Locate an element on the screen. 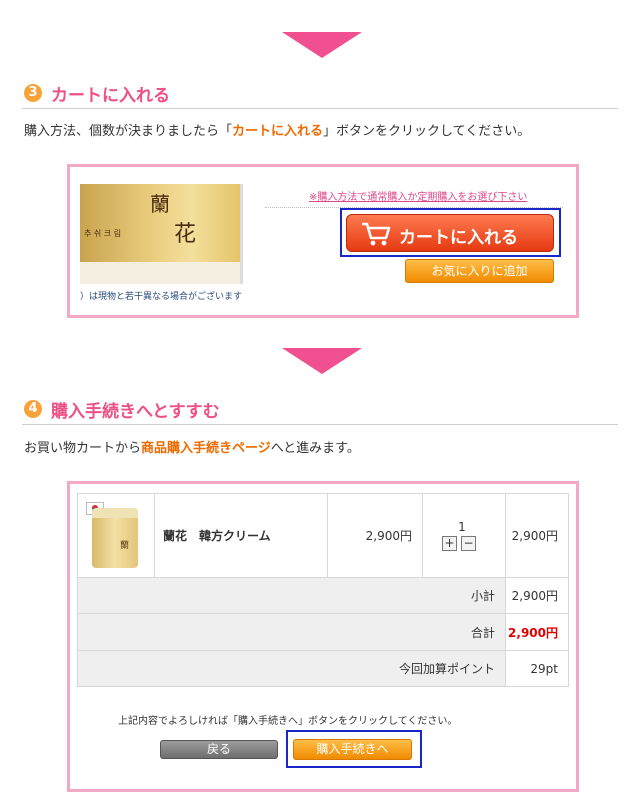  product-image-text: 추 쉬 크 림 is located at coordinates (103, 233).